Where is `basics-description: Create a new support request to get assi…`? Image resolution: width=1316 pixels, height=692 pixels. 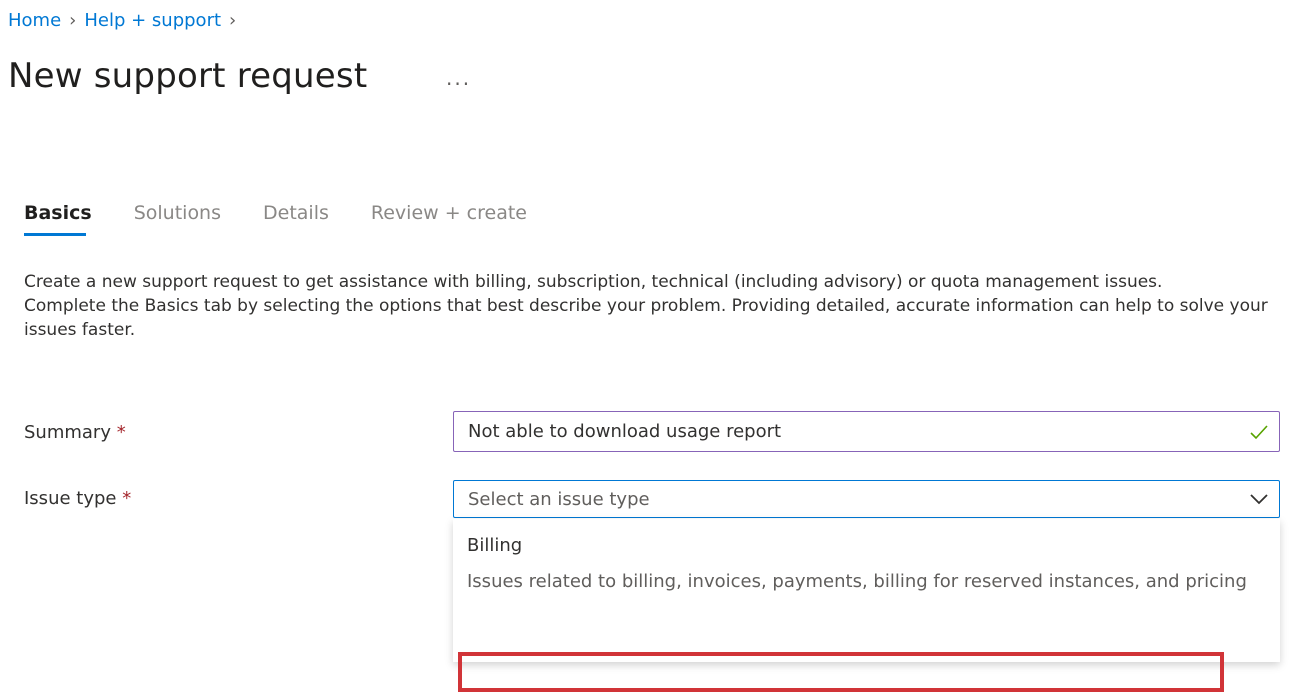
basics-description: Create a new support request to get assi… is located at coordinates (654, 306).